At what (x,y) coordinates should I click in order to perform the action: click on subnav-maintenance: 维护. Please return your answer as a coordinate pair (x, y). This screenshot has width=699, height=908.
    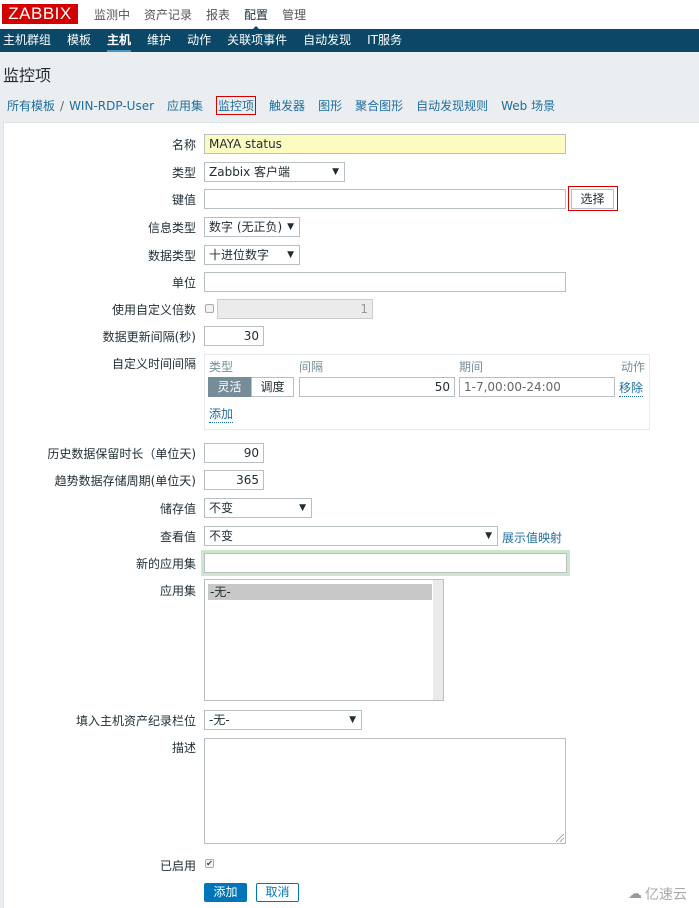
    Looking at the image, I should click on (159, 40).